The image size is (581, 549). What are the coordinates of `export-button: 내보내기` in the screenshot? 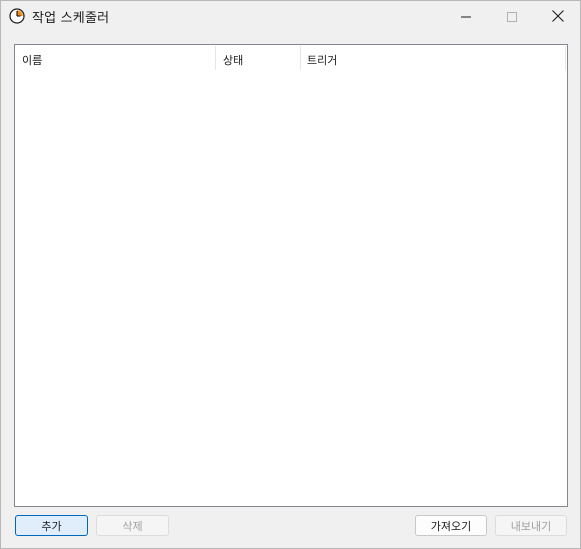 It's located at (531, 525).